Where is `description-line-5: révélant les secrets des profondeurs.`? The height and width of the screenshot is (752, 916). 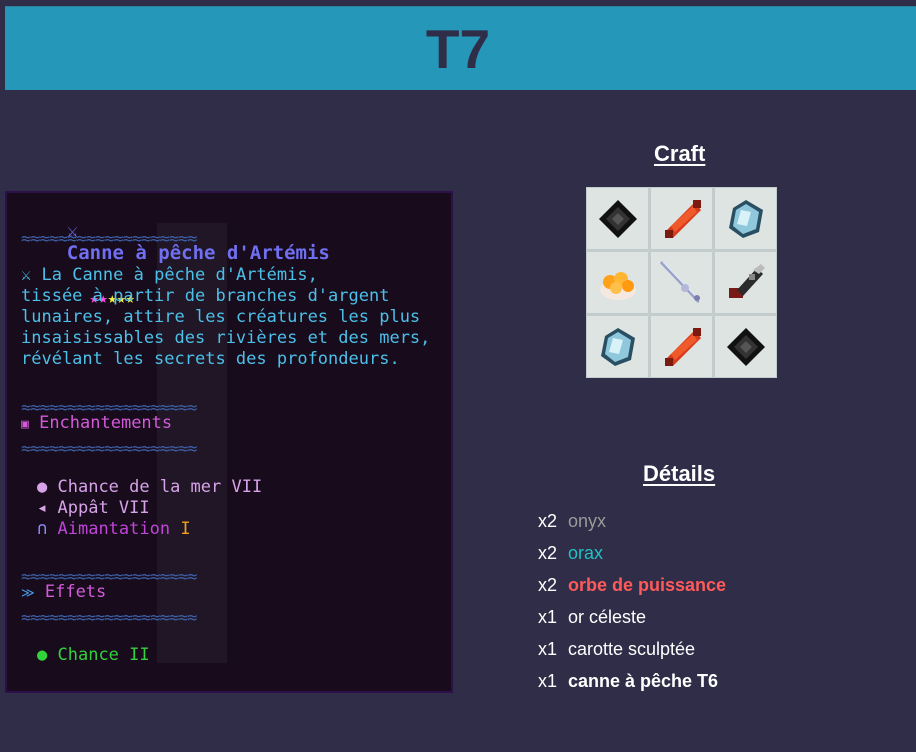 description-line-5: révélant les secrets des profondeurs. is located at coordinates (210, 359).